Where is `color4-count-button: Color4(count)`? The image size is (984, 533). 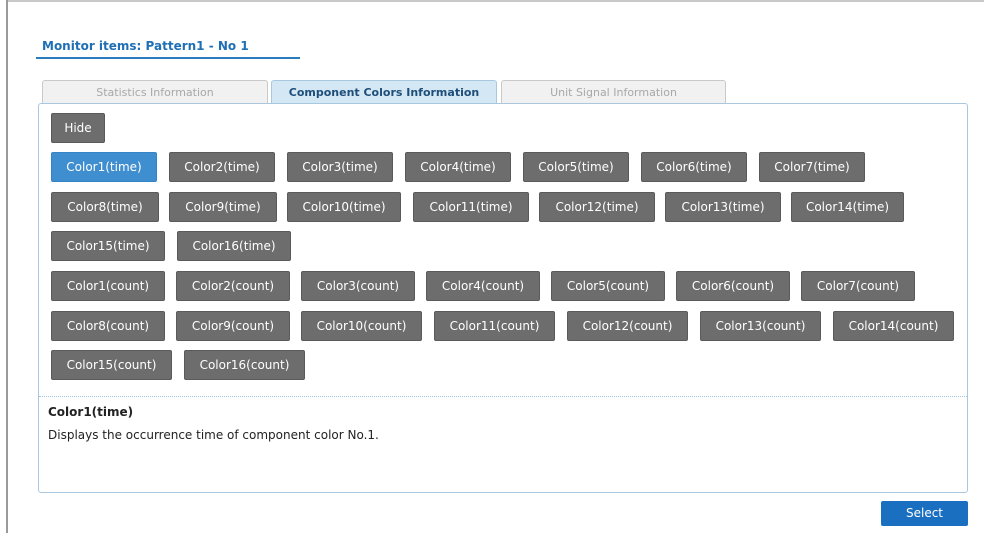
color4-count-button: Color4(count) is located at coordinates (483, 286).